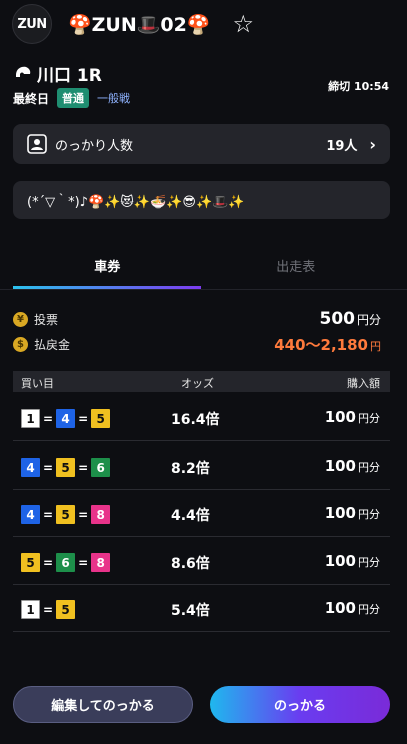 The width and height of the screenshot is (407, 744). What do you see at coordinates (300, 704) in the screenshot?
I see `ride-button: のっかる` at bounding box center [300, 704].